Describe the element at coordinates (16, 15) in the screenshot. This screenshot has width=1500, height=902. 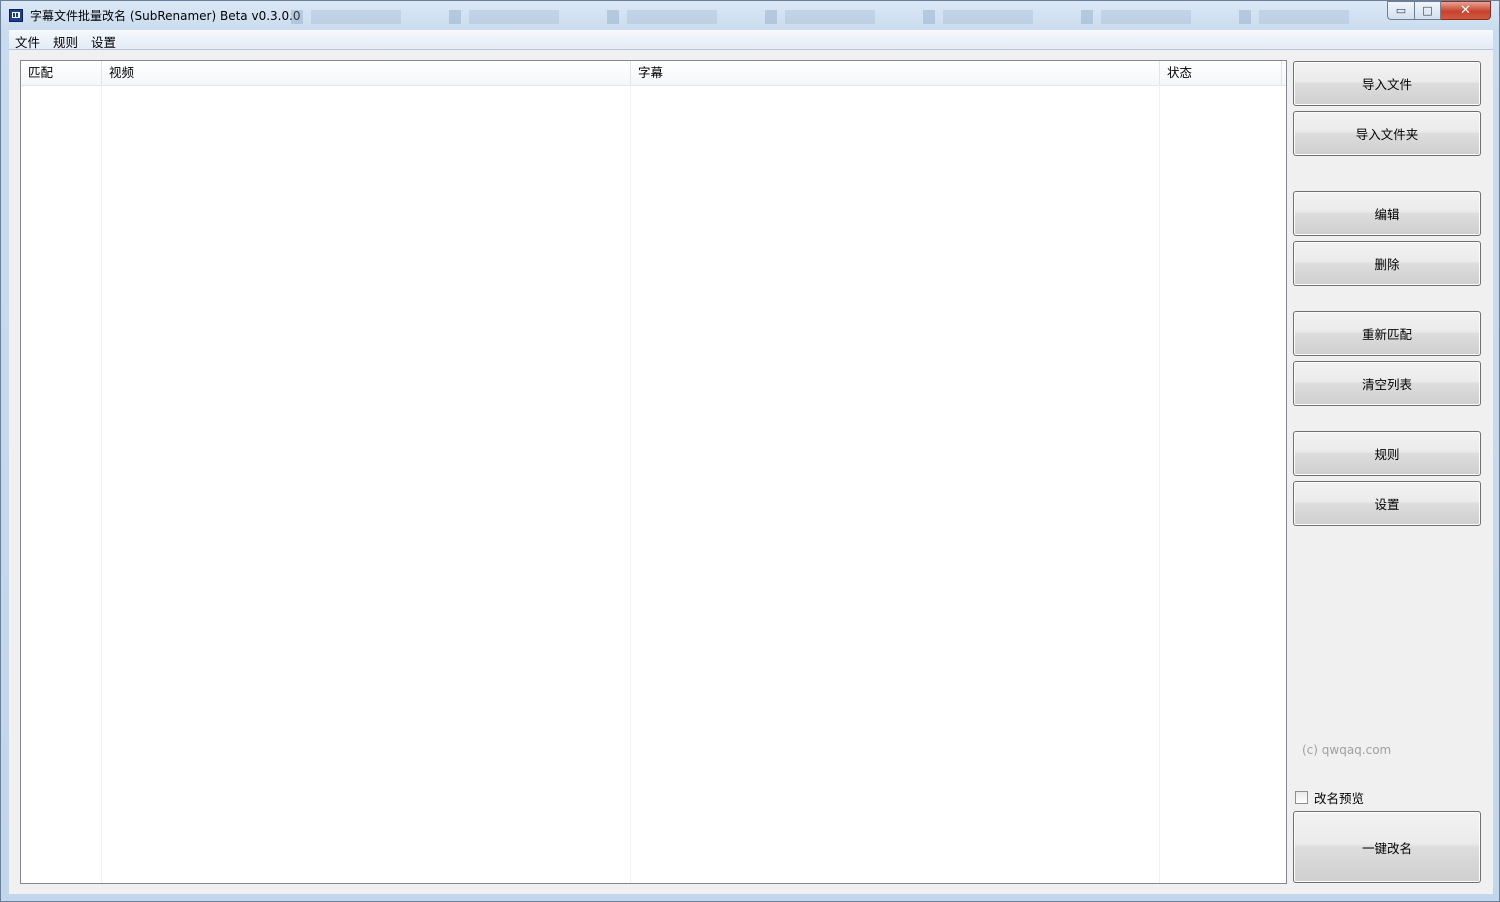
I see `app-icon` at that location.